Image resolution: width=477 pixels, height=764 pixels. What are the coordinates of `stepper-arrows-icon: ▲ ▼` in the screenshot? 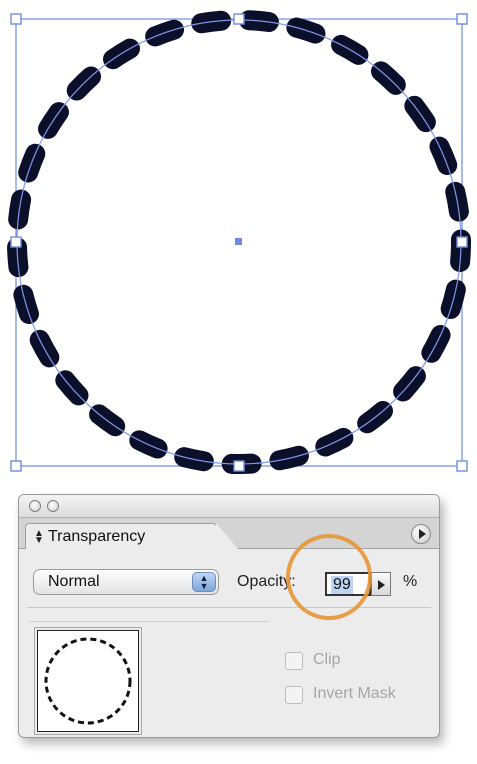 It's located at (39, 537).